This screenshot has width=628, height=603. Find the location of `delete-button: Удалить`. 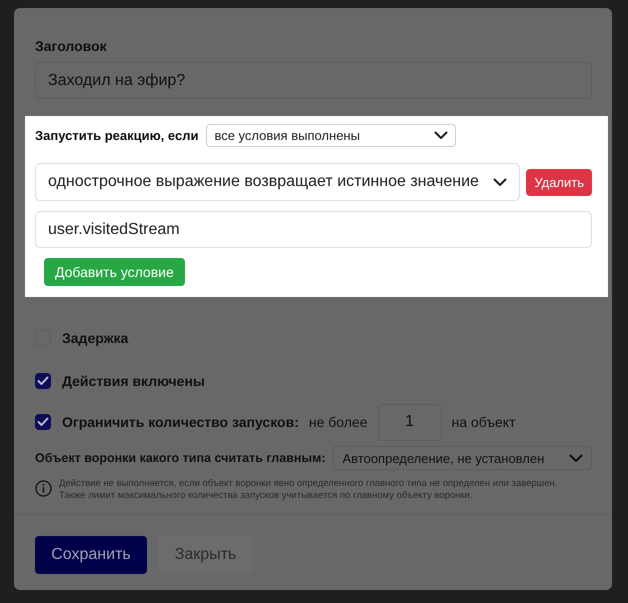

delete-button: Удалить is located at coordinates (559, 182).